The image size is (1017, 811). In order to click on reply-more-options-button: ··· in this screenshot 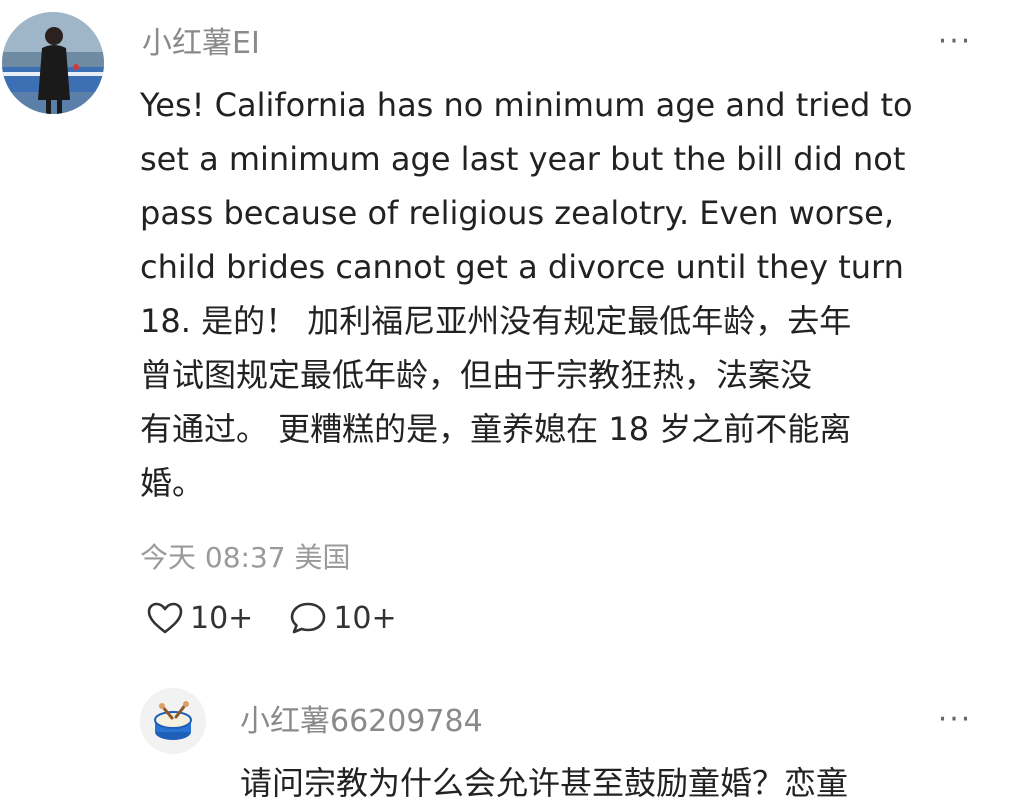, I will do `click(955, 720)`.